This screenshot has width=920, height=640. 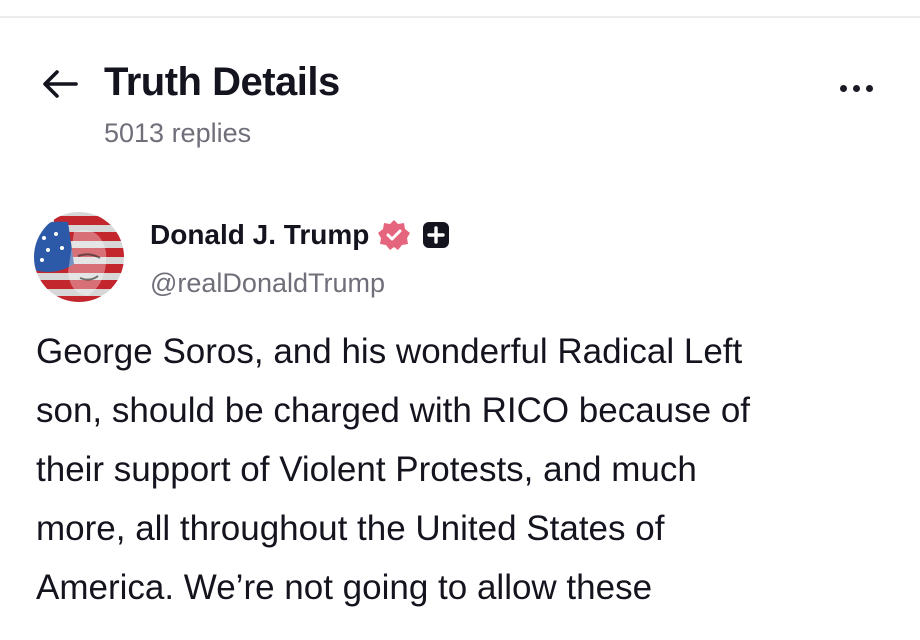 I want to click on more-options-button, so click(x=856, y=88).